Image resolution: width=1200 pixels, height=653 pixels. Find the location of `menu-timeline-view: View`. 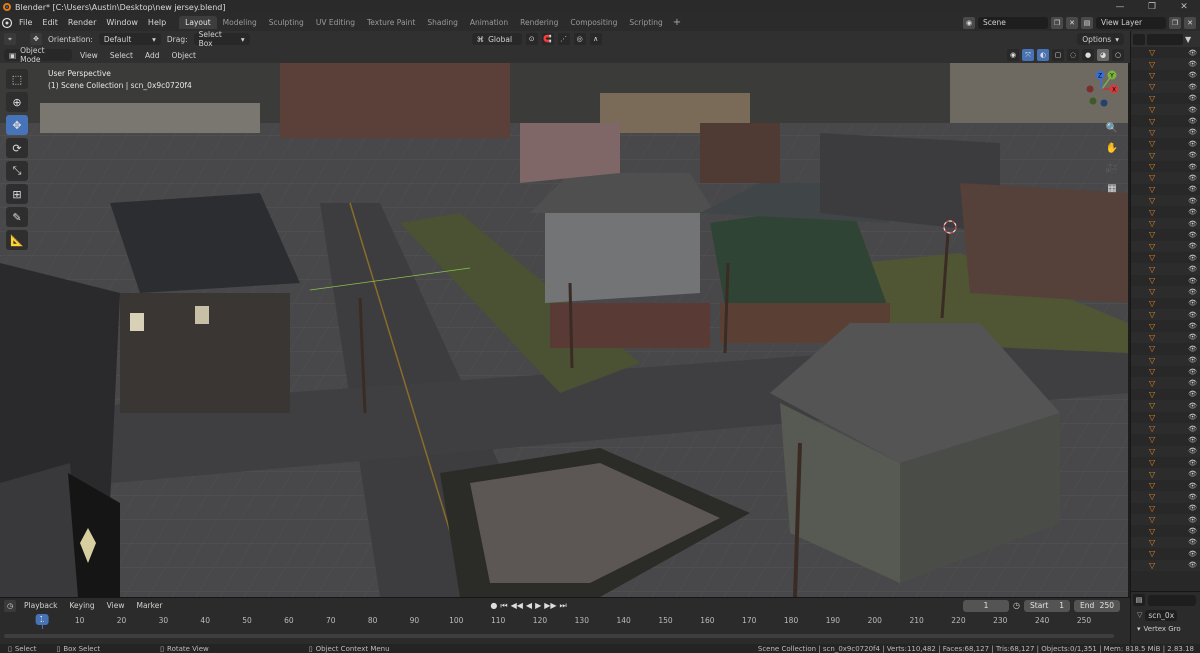

menu-timeline-view: View is located at coordinates (116, 605).